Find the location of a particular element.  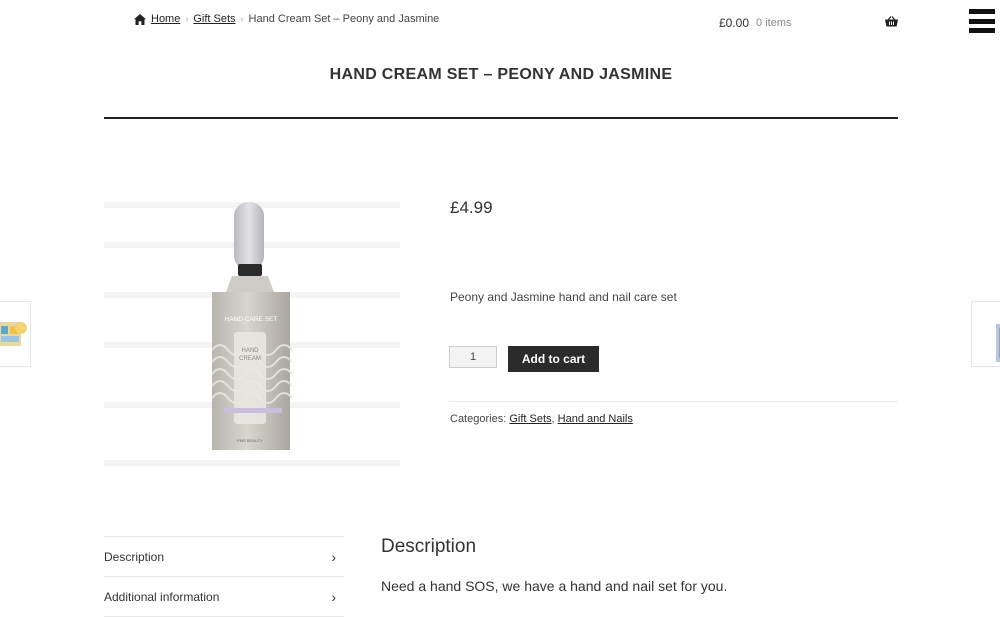

next-product-thumbnail is located at coordinates (998, 343).